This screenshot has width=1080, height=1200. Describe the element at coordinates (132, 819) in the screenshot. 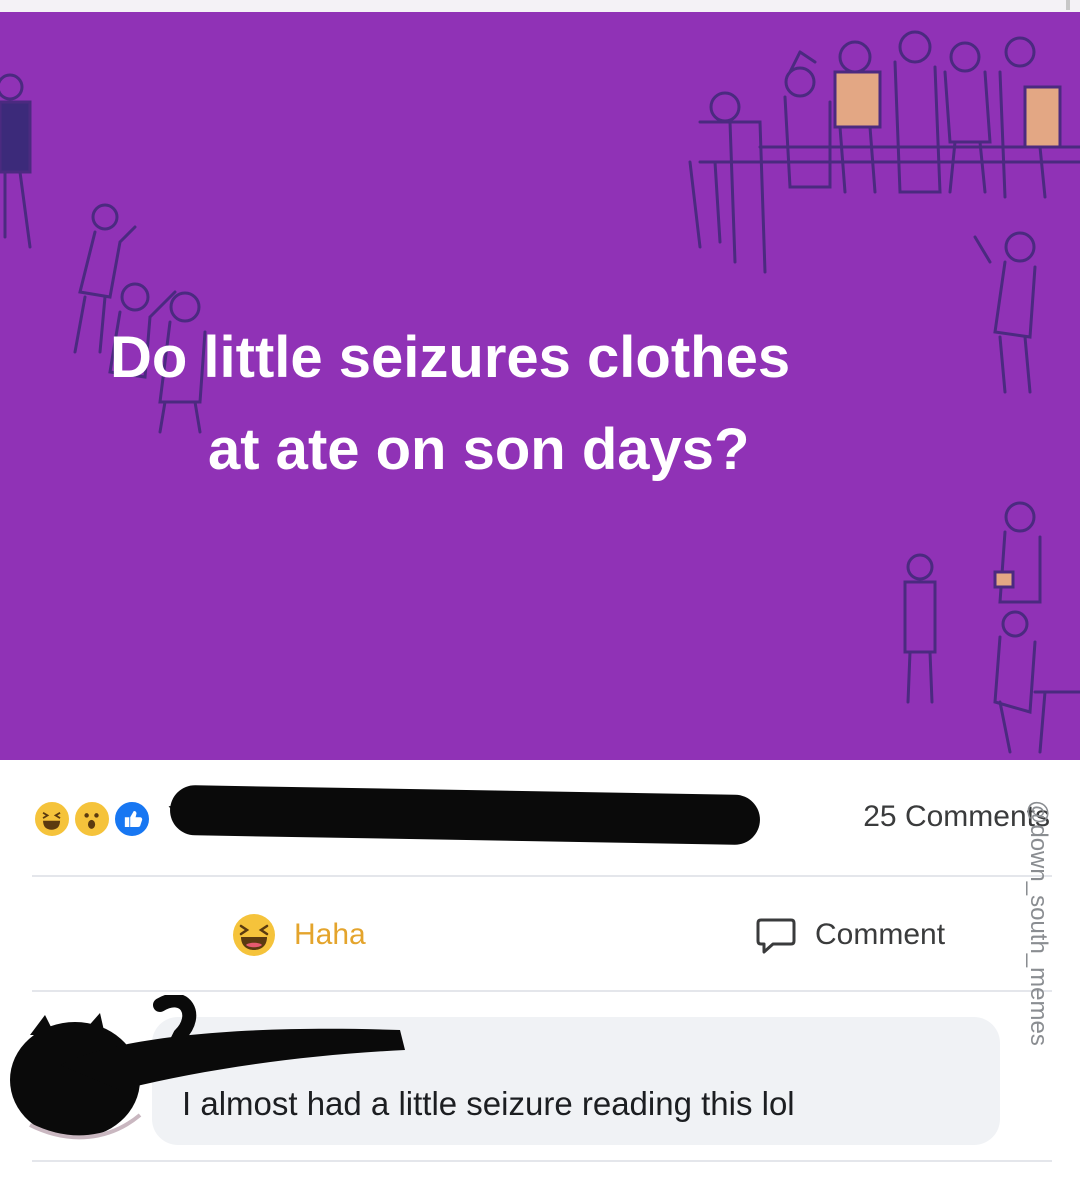

I see `like-reaction-icon` at that location.